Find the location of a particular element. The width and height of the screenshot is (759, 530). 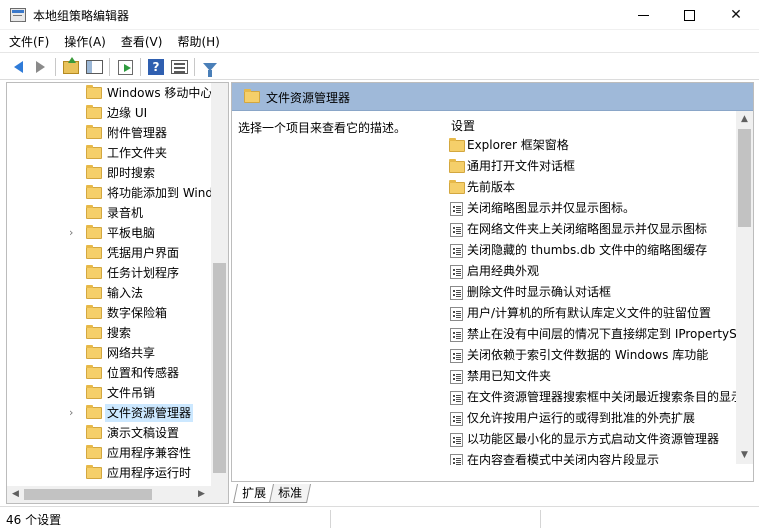

tree-item: 演示文稿设置 is located at coordinates (109, 433).